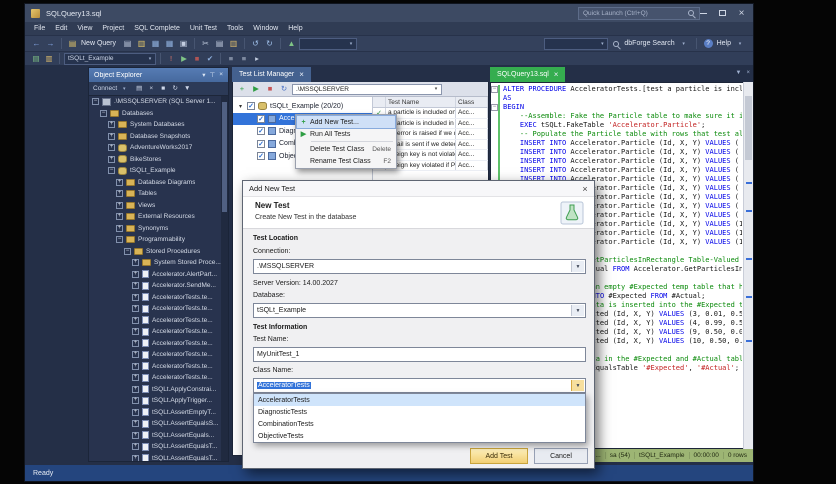  What do you see at coordinates (113, 28) in the screenshot?
I see `menu-project: Project` at bounding box center [113, 28].